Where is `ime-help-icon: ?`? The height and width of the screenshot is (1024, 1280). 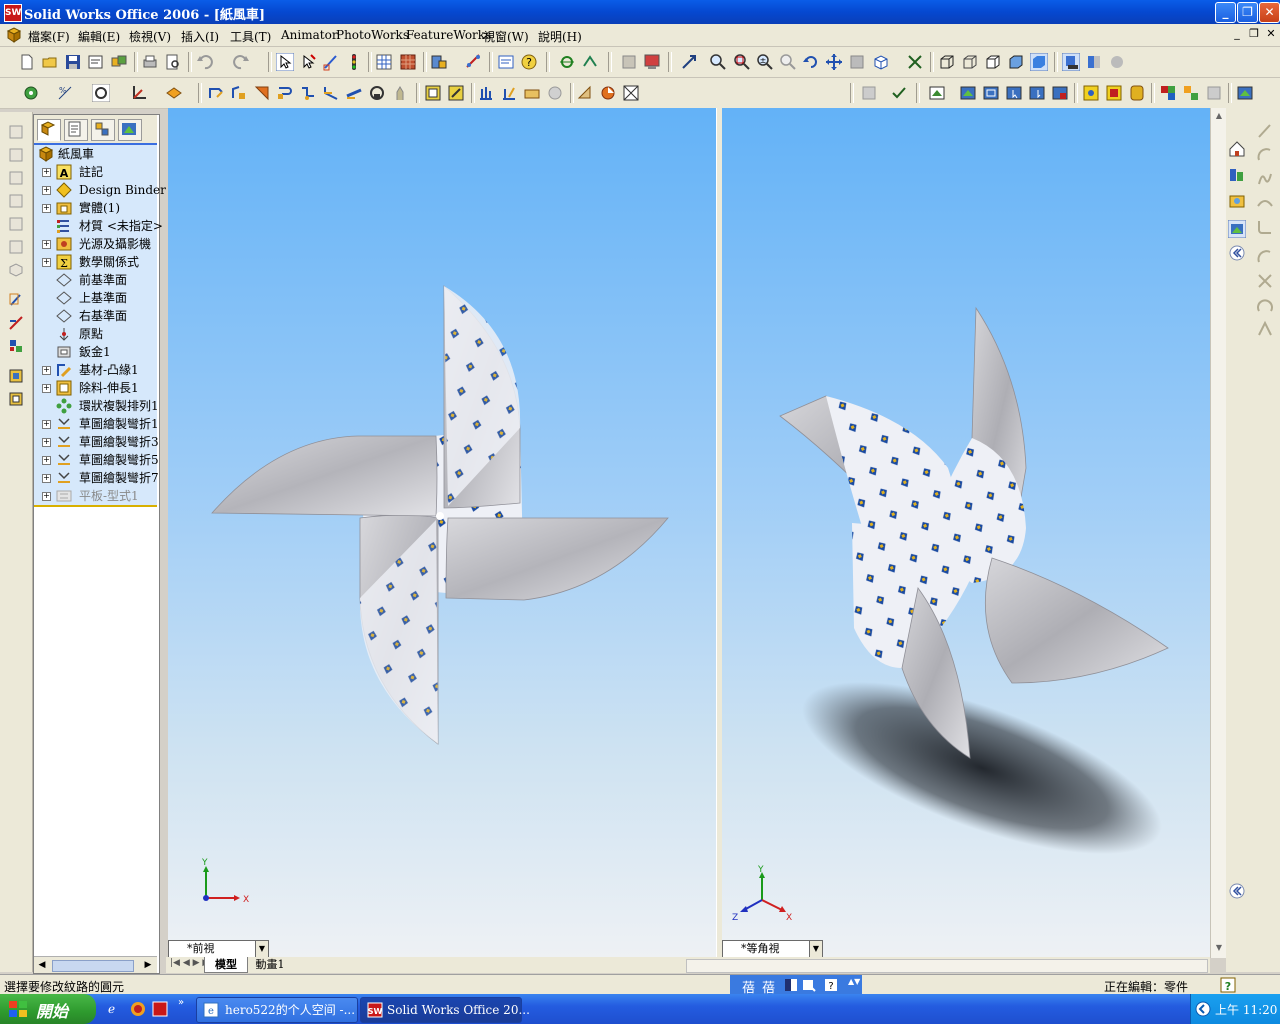 ime-help-icon: ? is located at coordinates (831, 985).